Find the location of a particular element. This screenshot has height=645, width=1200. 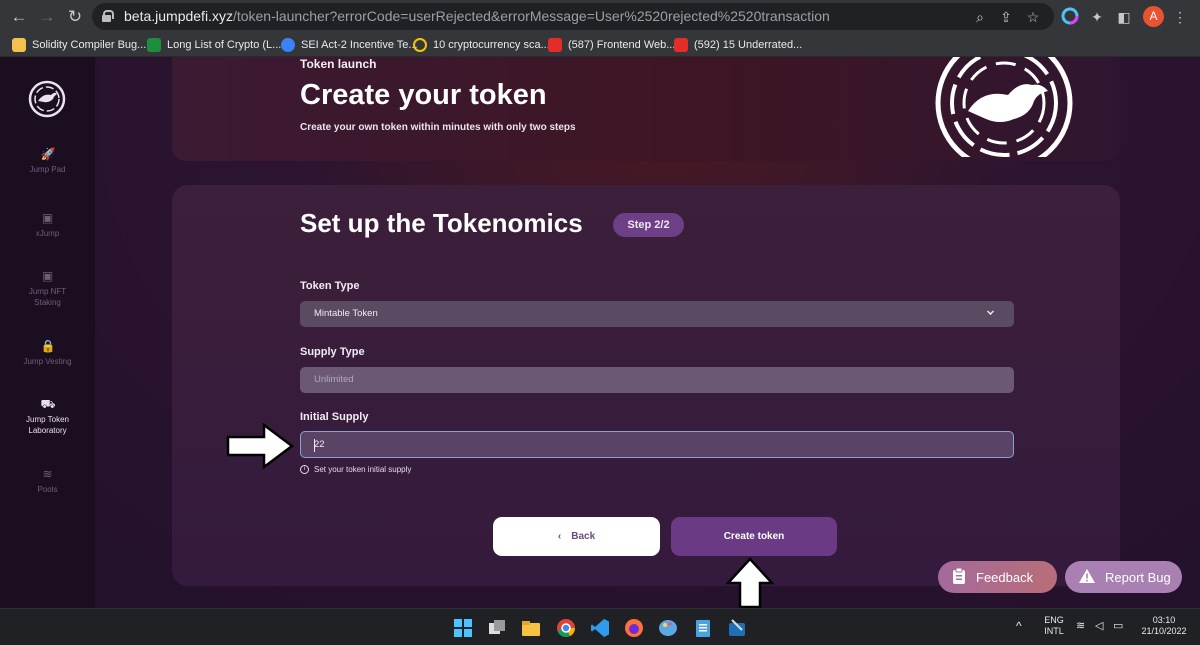

supply-type-placeholder: Unlimited is located at coordinates (334, 379).